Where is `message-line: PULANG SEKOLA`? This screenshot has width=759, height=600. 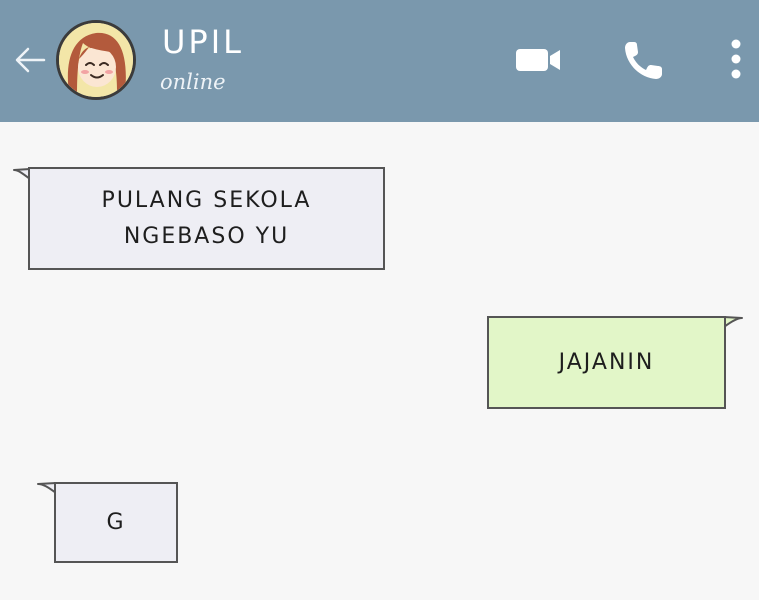 message-line: PULANG SEKOLA is located at coordinates (206, 200).